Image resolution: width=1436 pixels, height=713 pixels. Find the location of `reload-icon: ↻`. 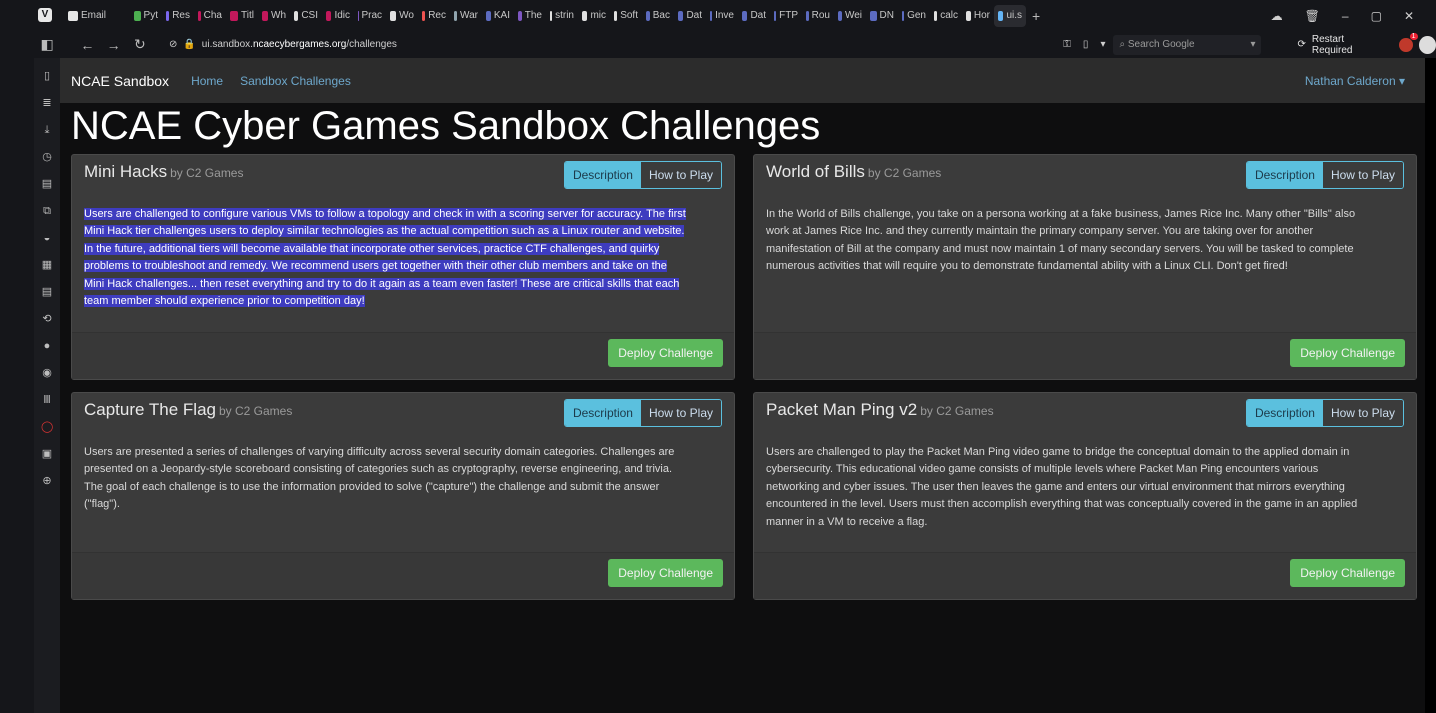

reload-icon: ↻ is located at coordinates (140, 44).